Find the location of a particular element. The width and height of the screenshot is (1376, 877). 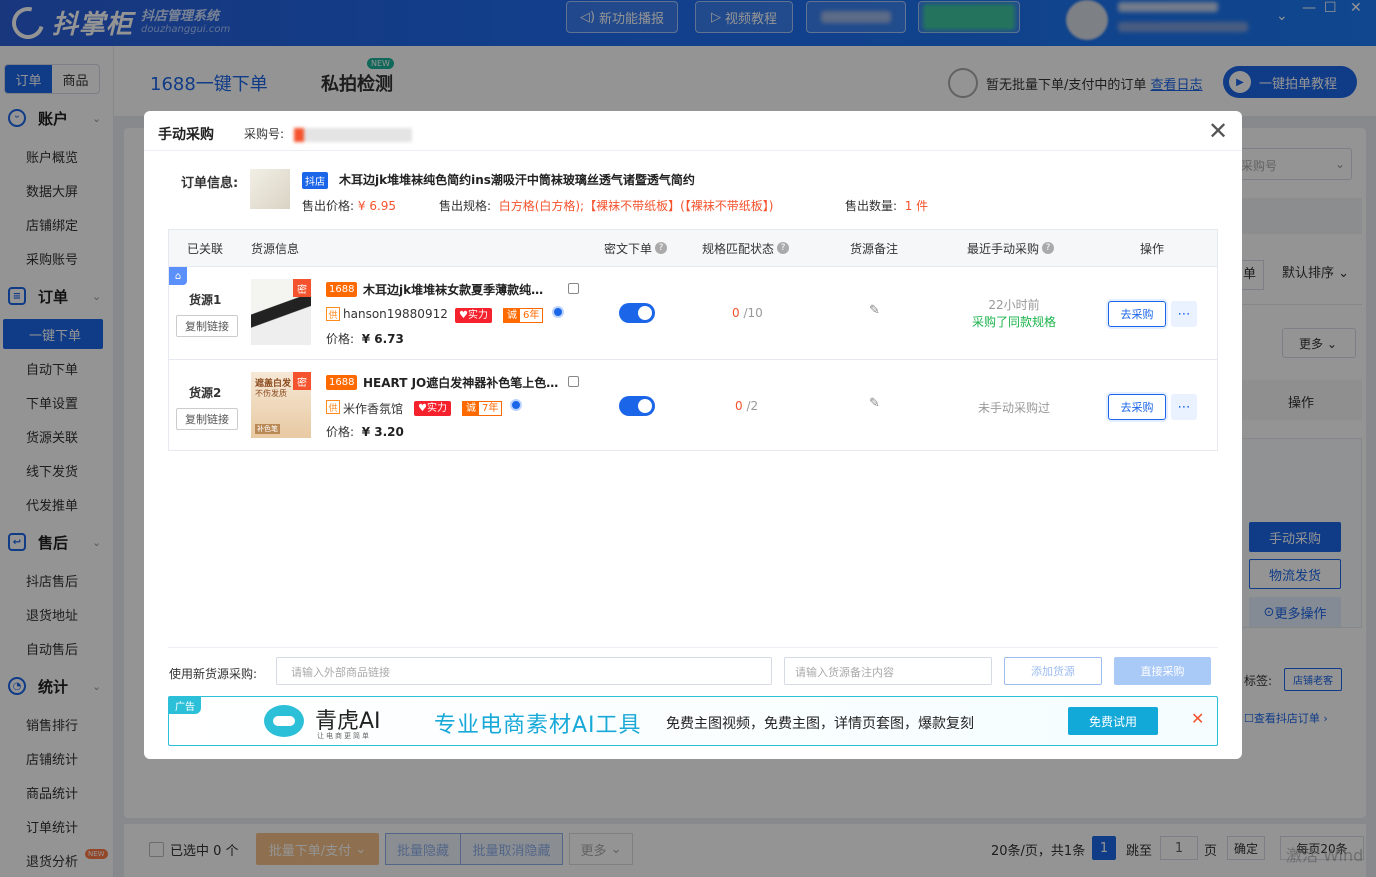

sell-price: 售出价格: ¥ 6.95 is located at coordinates (349, 206).